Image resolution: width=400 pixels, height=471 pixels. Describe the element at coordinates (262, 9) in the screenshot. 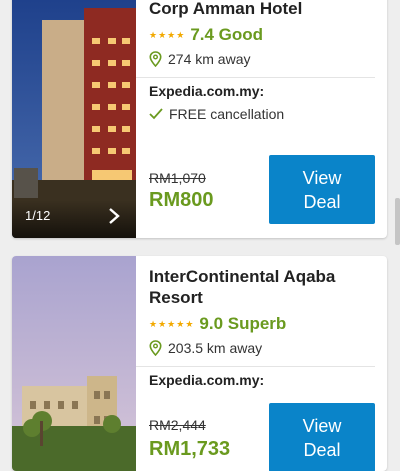

I see `hotel-name: Corp Amman Hotel` at that location.